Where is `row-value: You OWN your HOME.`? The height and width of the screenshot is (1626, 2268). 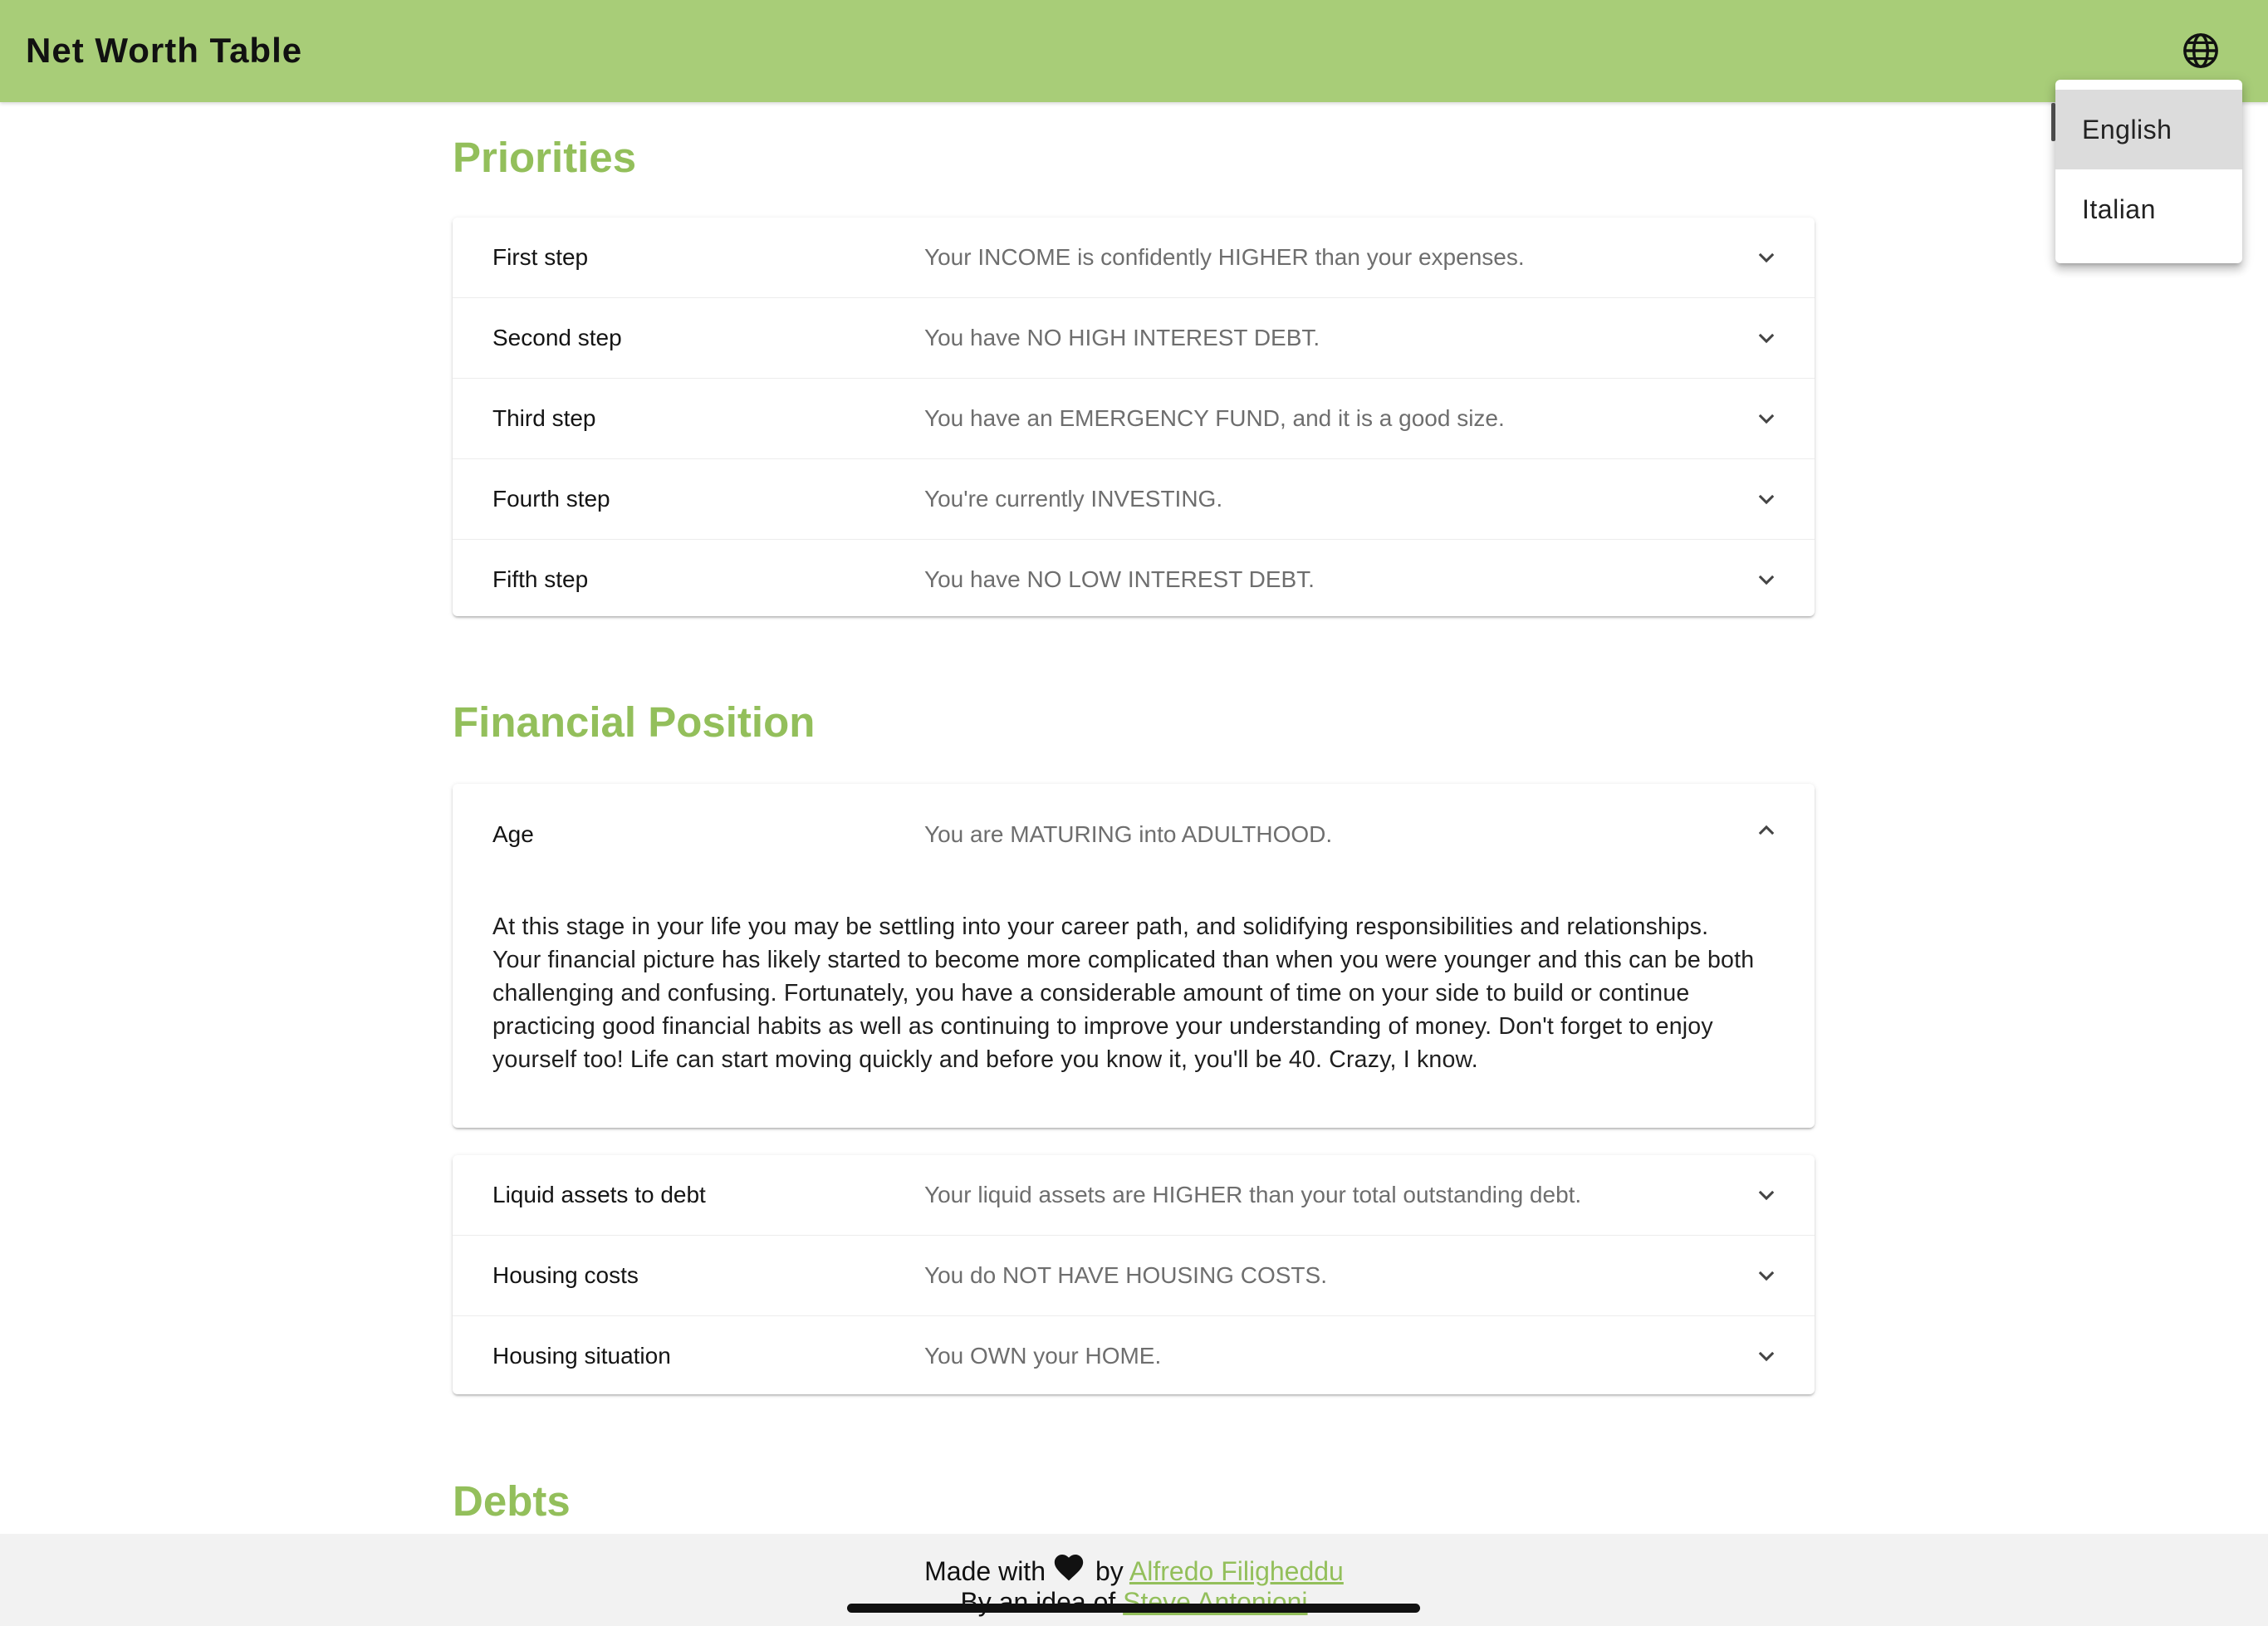
row-value: You OWN your HOME. is located at coordinates (1043, 1356).